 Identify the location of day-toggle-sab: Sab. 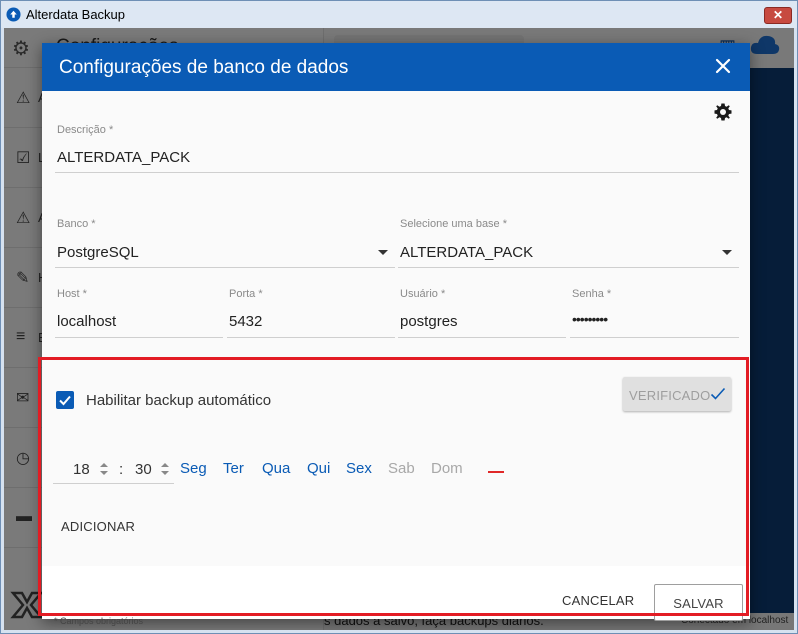
(401, 468).